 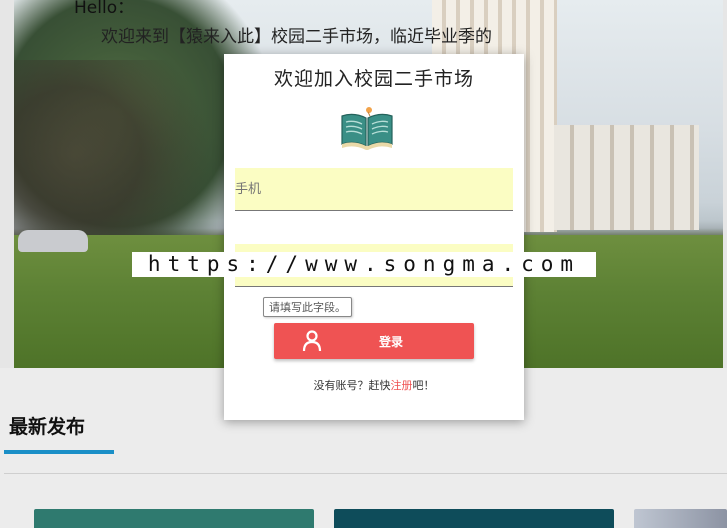 What do you see at coordinates (114, 155) in the screenshot?
I see `hero-trees-trunks` at bounding box center [114, 155].